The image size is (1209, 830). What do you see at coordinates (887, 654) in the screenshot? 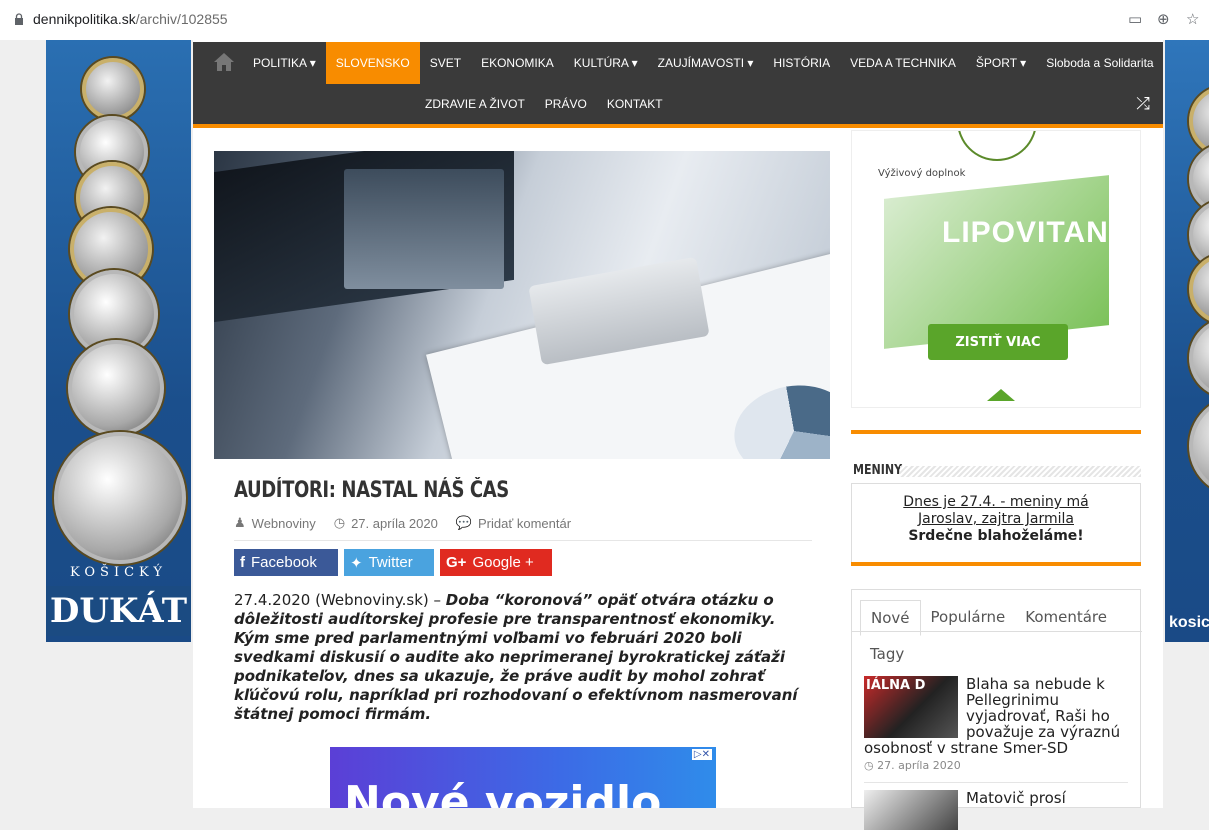
I see `tab-tagy: Tagy` at bounding box center [887, 654].